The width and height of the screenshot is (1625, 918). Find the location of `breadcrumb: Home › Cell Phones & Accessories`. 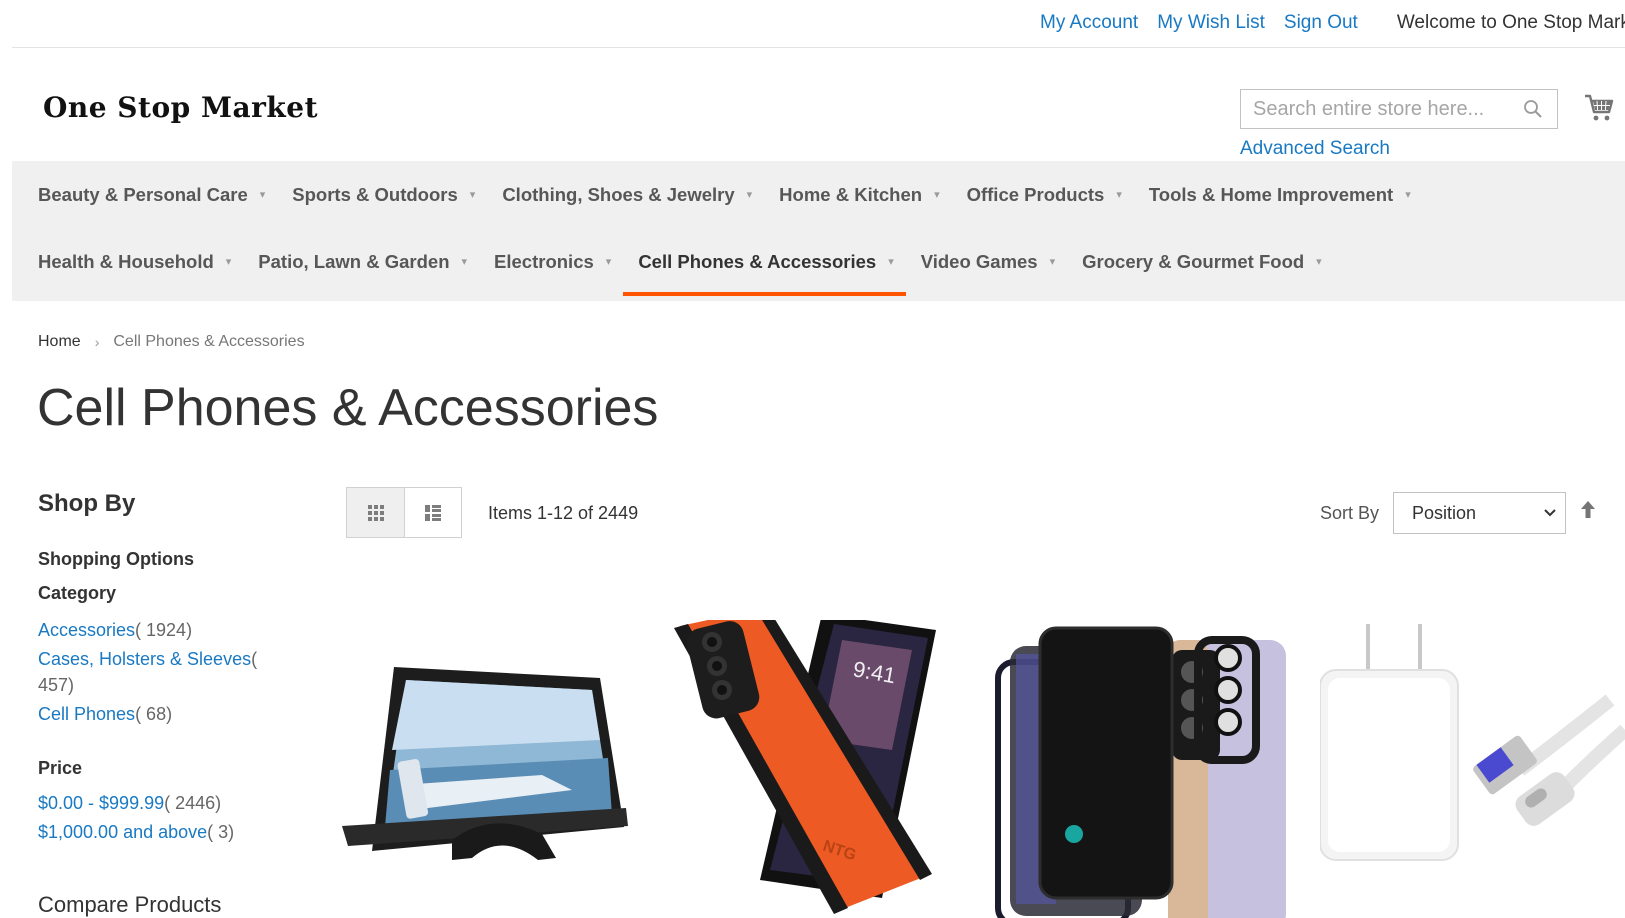

breadcrumb: Home › Cell Phones & Accessories is located at coordinates (171, 342).